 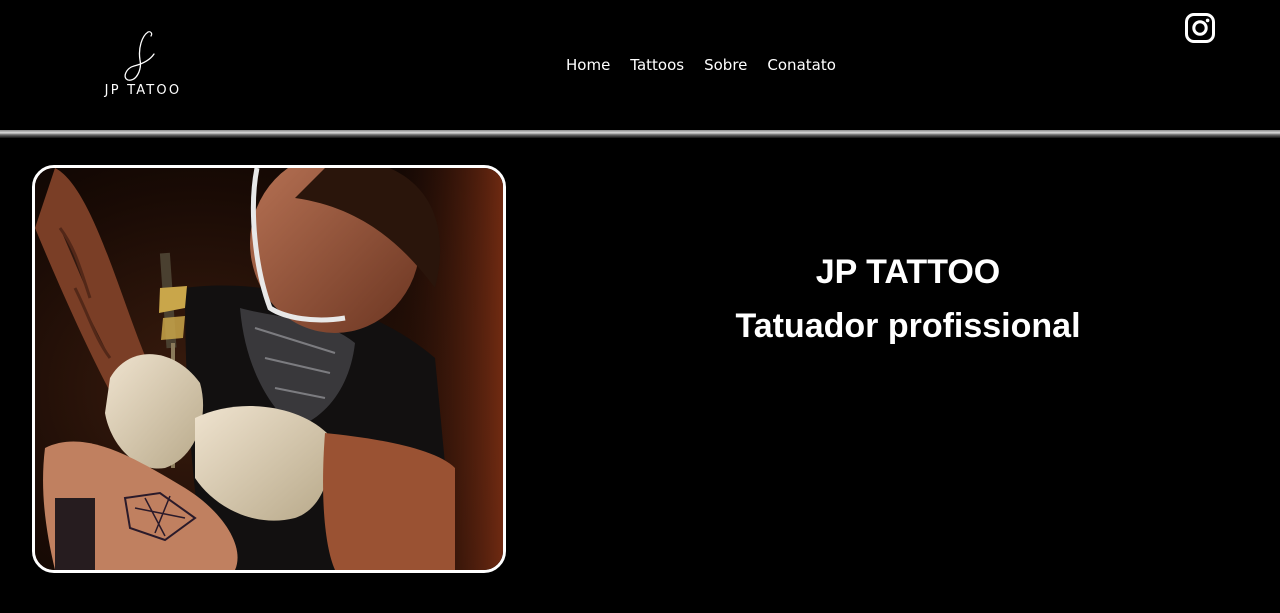 I want to click on nav-item-home: Home, so click(x=588, y=66).